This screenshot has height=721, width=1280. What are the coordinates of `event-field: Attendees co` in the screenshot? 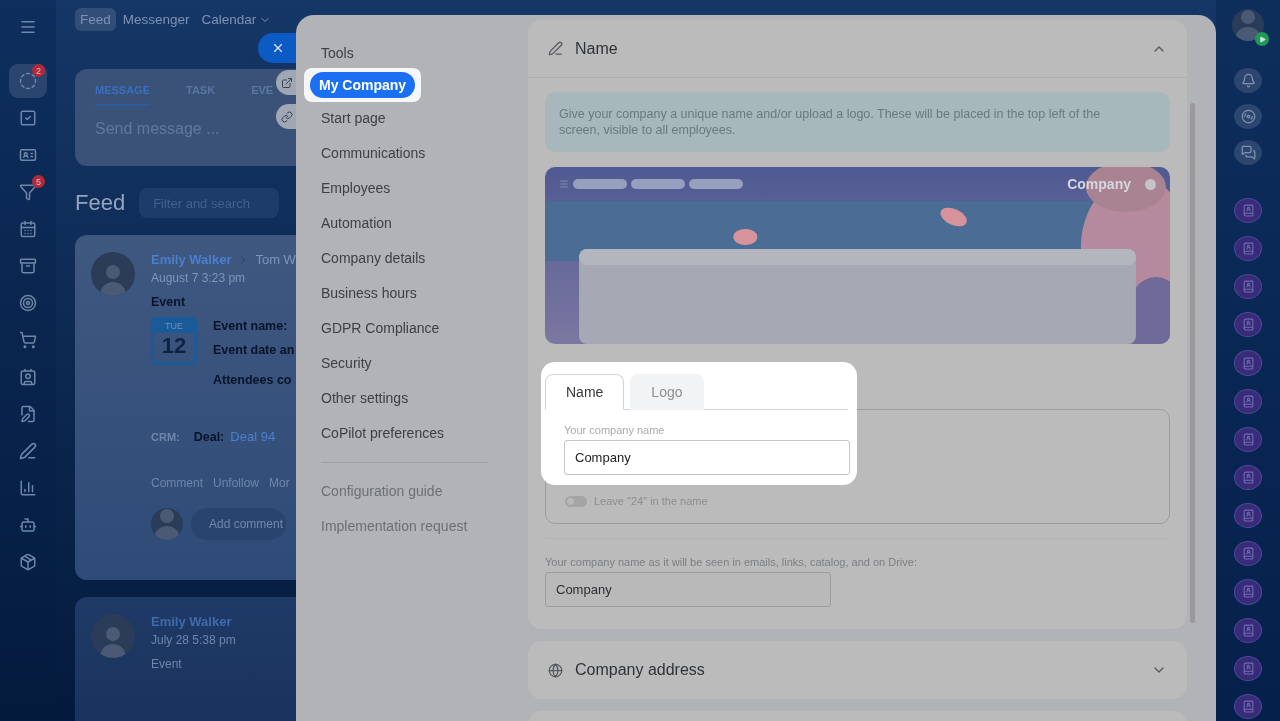 It's located at (254, 380).